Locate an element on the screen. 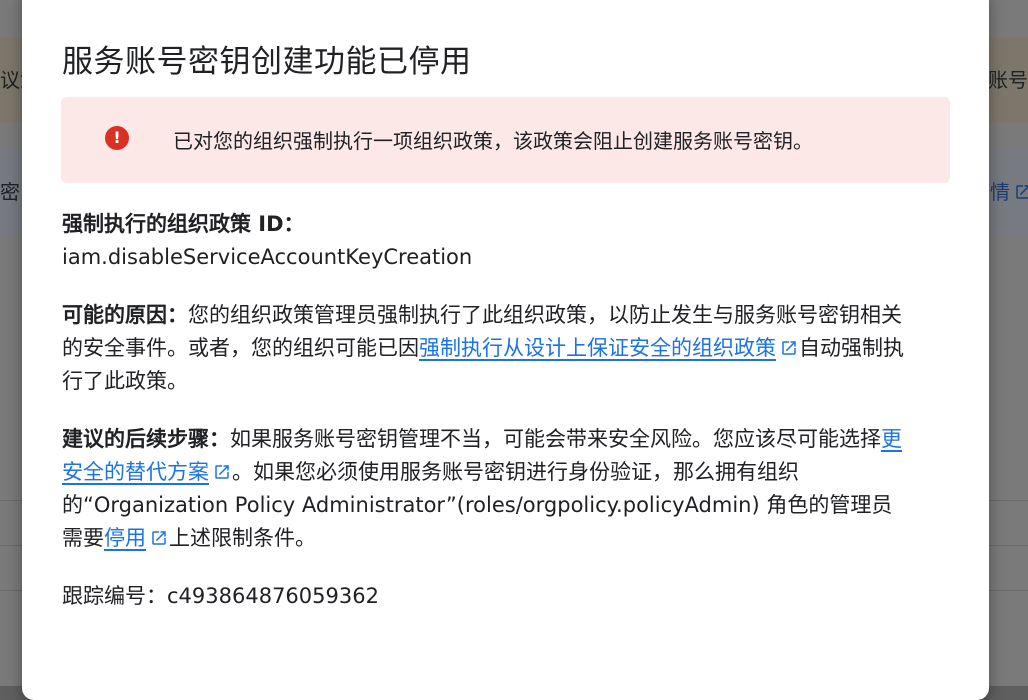 Image resolution: width=1028 pixels, height=700 pixels. cause-label: 可能的原因： is located at coordinates (125, 315).